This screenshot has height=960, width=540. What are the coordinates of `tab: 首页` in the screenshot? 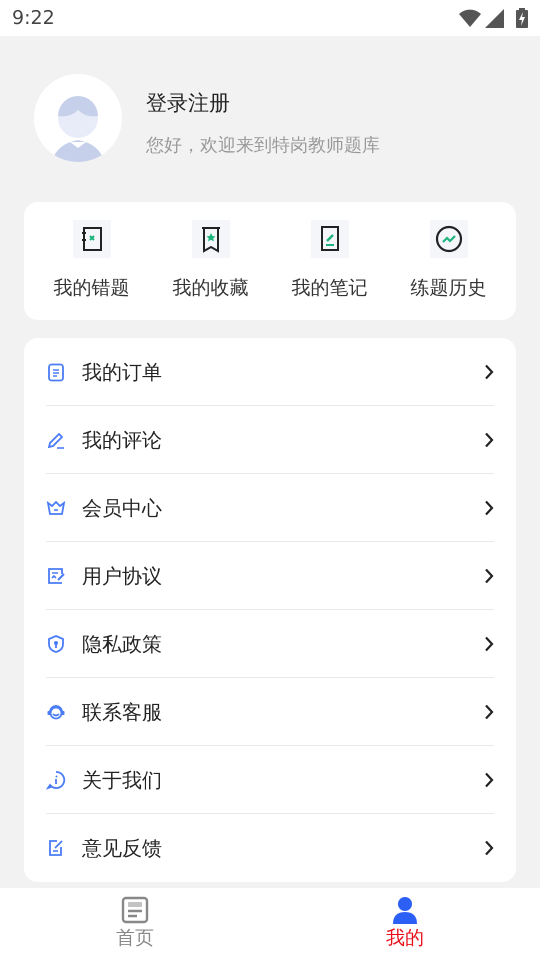 It's located at (135, 924).